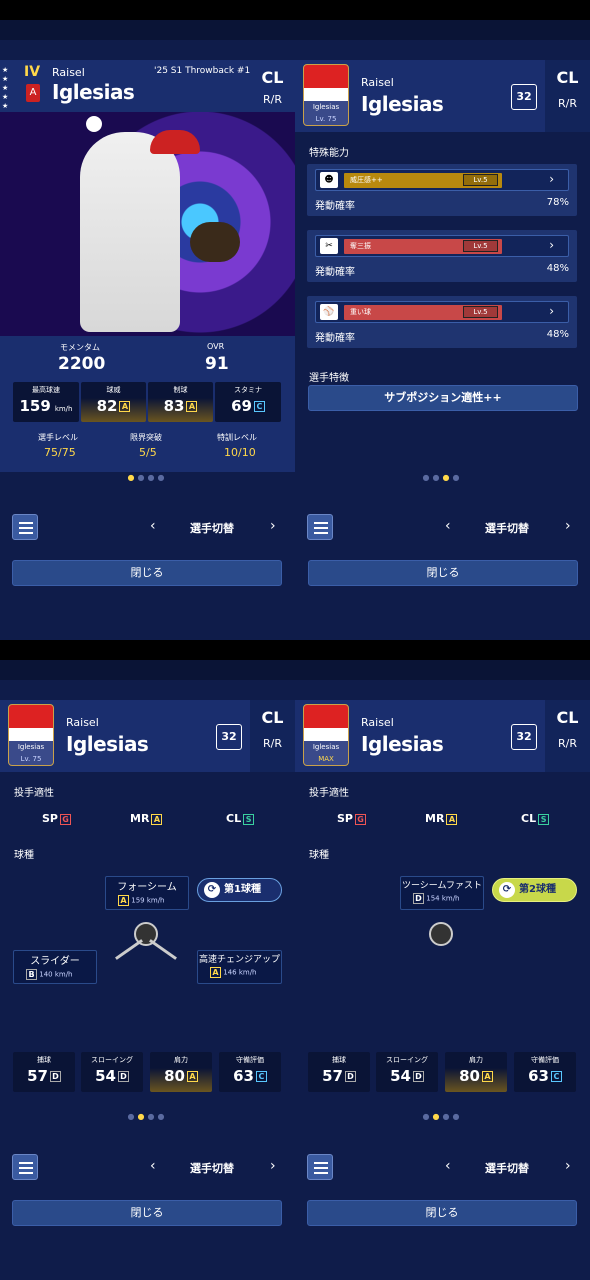  I want to click on direction-left-icon, so click(129, 949).